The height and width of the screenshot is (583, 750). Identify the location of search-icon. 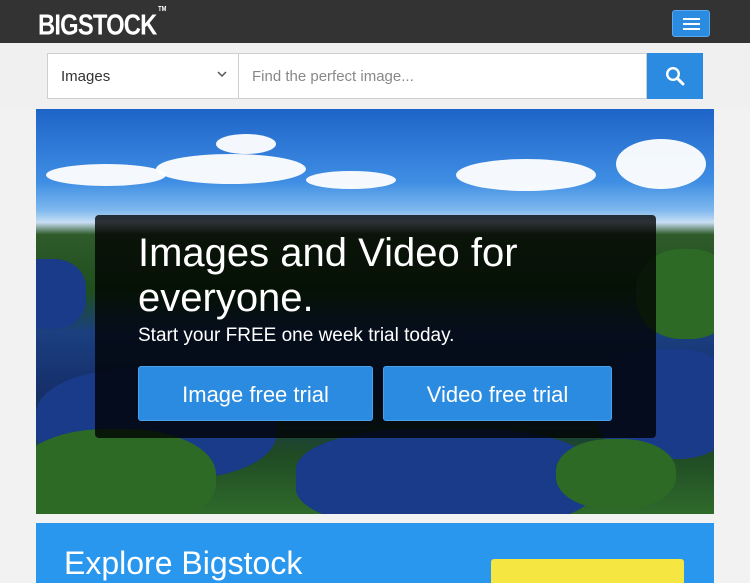
(675, 76).